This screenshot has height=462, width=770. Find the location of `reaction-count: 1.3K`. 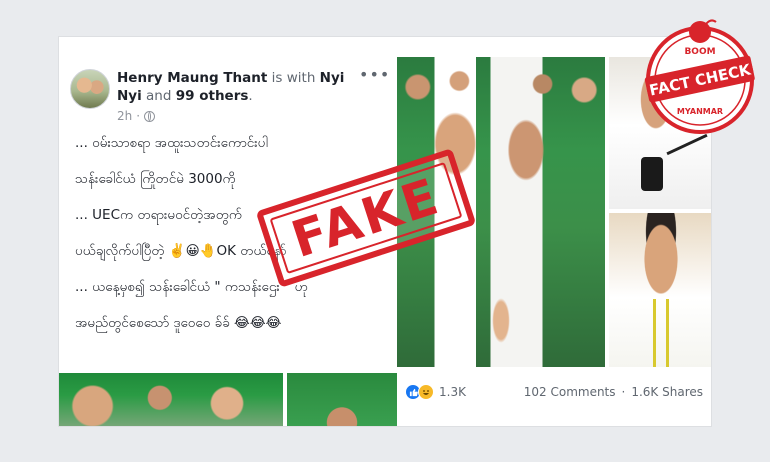

reaction-count: 1.3K is located at coordinates (452, 392).